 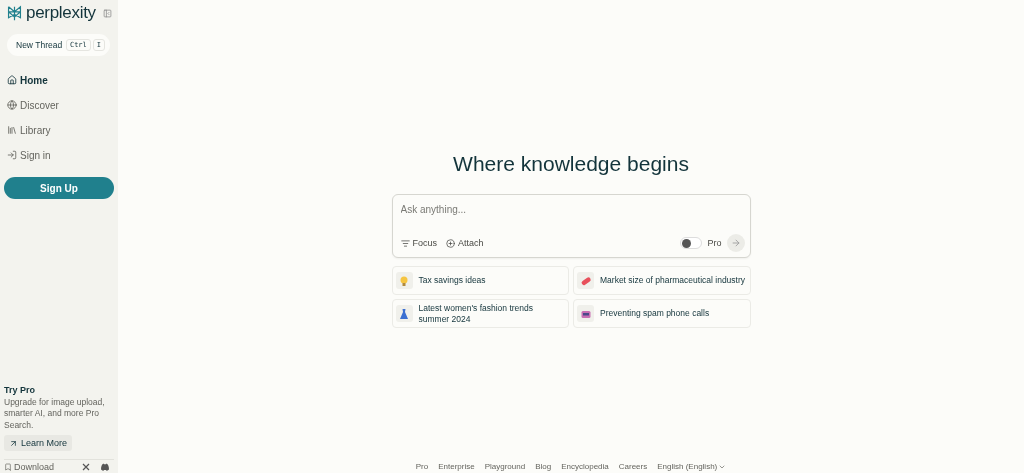 What do you see at coordinates (61, 13) in the screenshot?
I see `logo-text: perplexity` at bounding box center [61, 13].